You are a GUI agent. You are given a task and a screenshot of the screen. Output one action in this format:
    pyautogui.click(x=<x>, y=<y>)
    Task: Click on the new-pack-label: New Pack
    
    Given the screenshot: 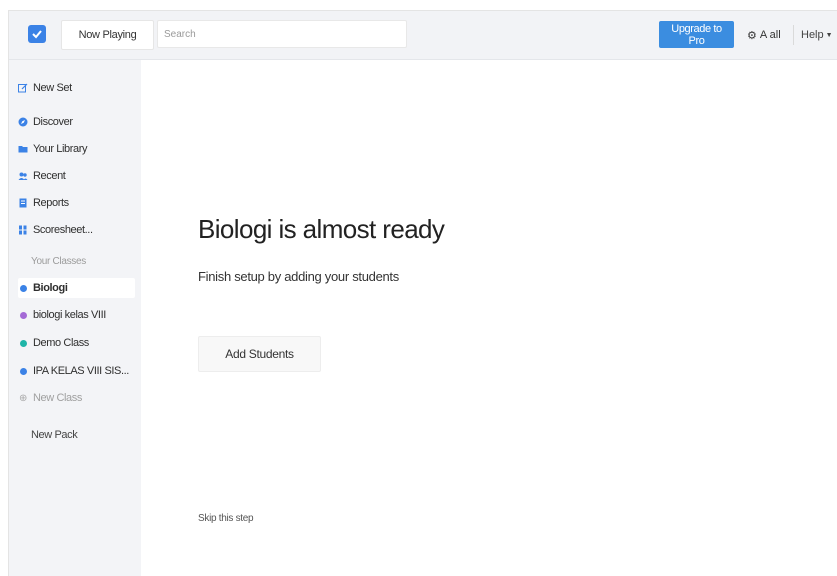 What is the action you would take?
    pyautogui.click(x=54, y=435)
    